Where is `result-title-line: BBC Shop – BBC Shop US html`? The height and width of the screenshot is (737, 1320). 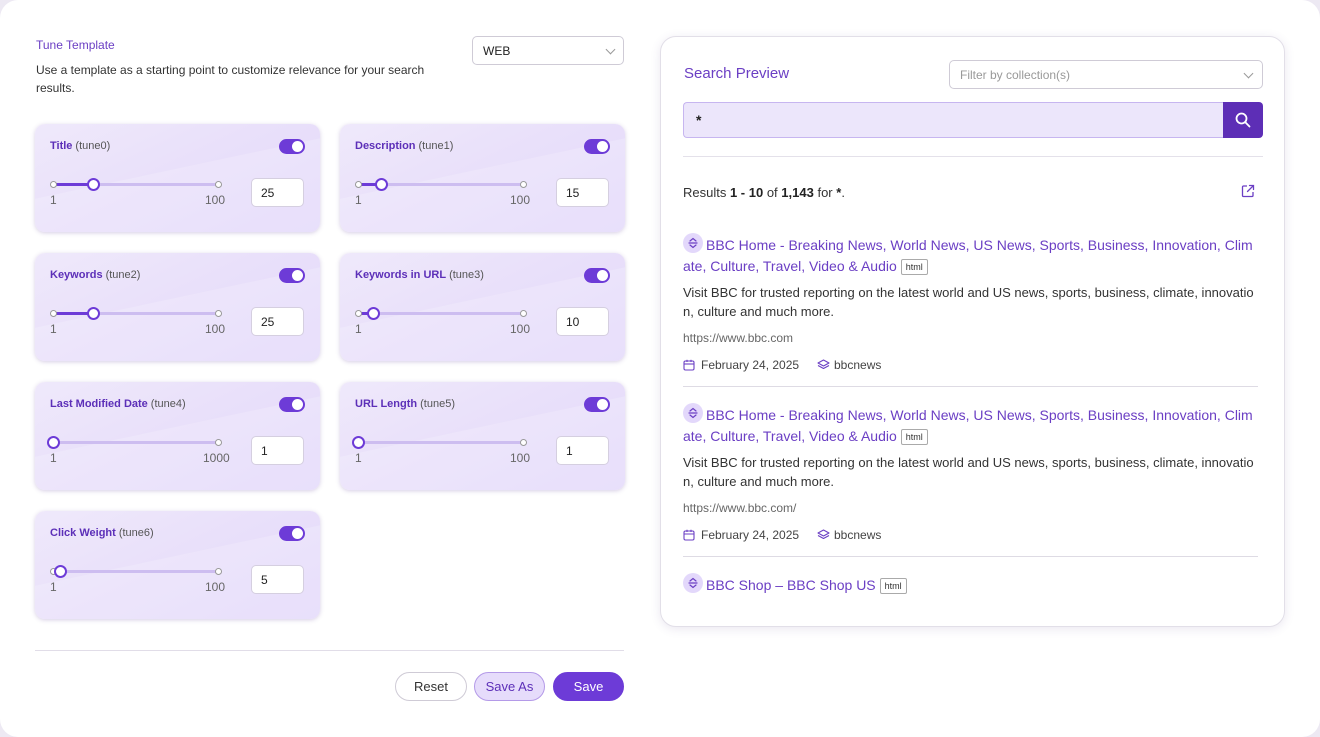 result-title-line: BBC Shop – BBC Shop US html is located at coordinates (971, 584).